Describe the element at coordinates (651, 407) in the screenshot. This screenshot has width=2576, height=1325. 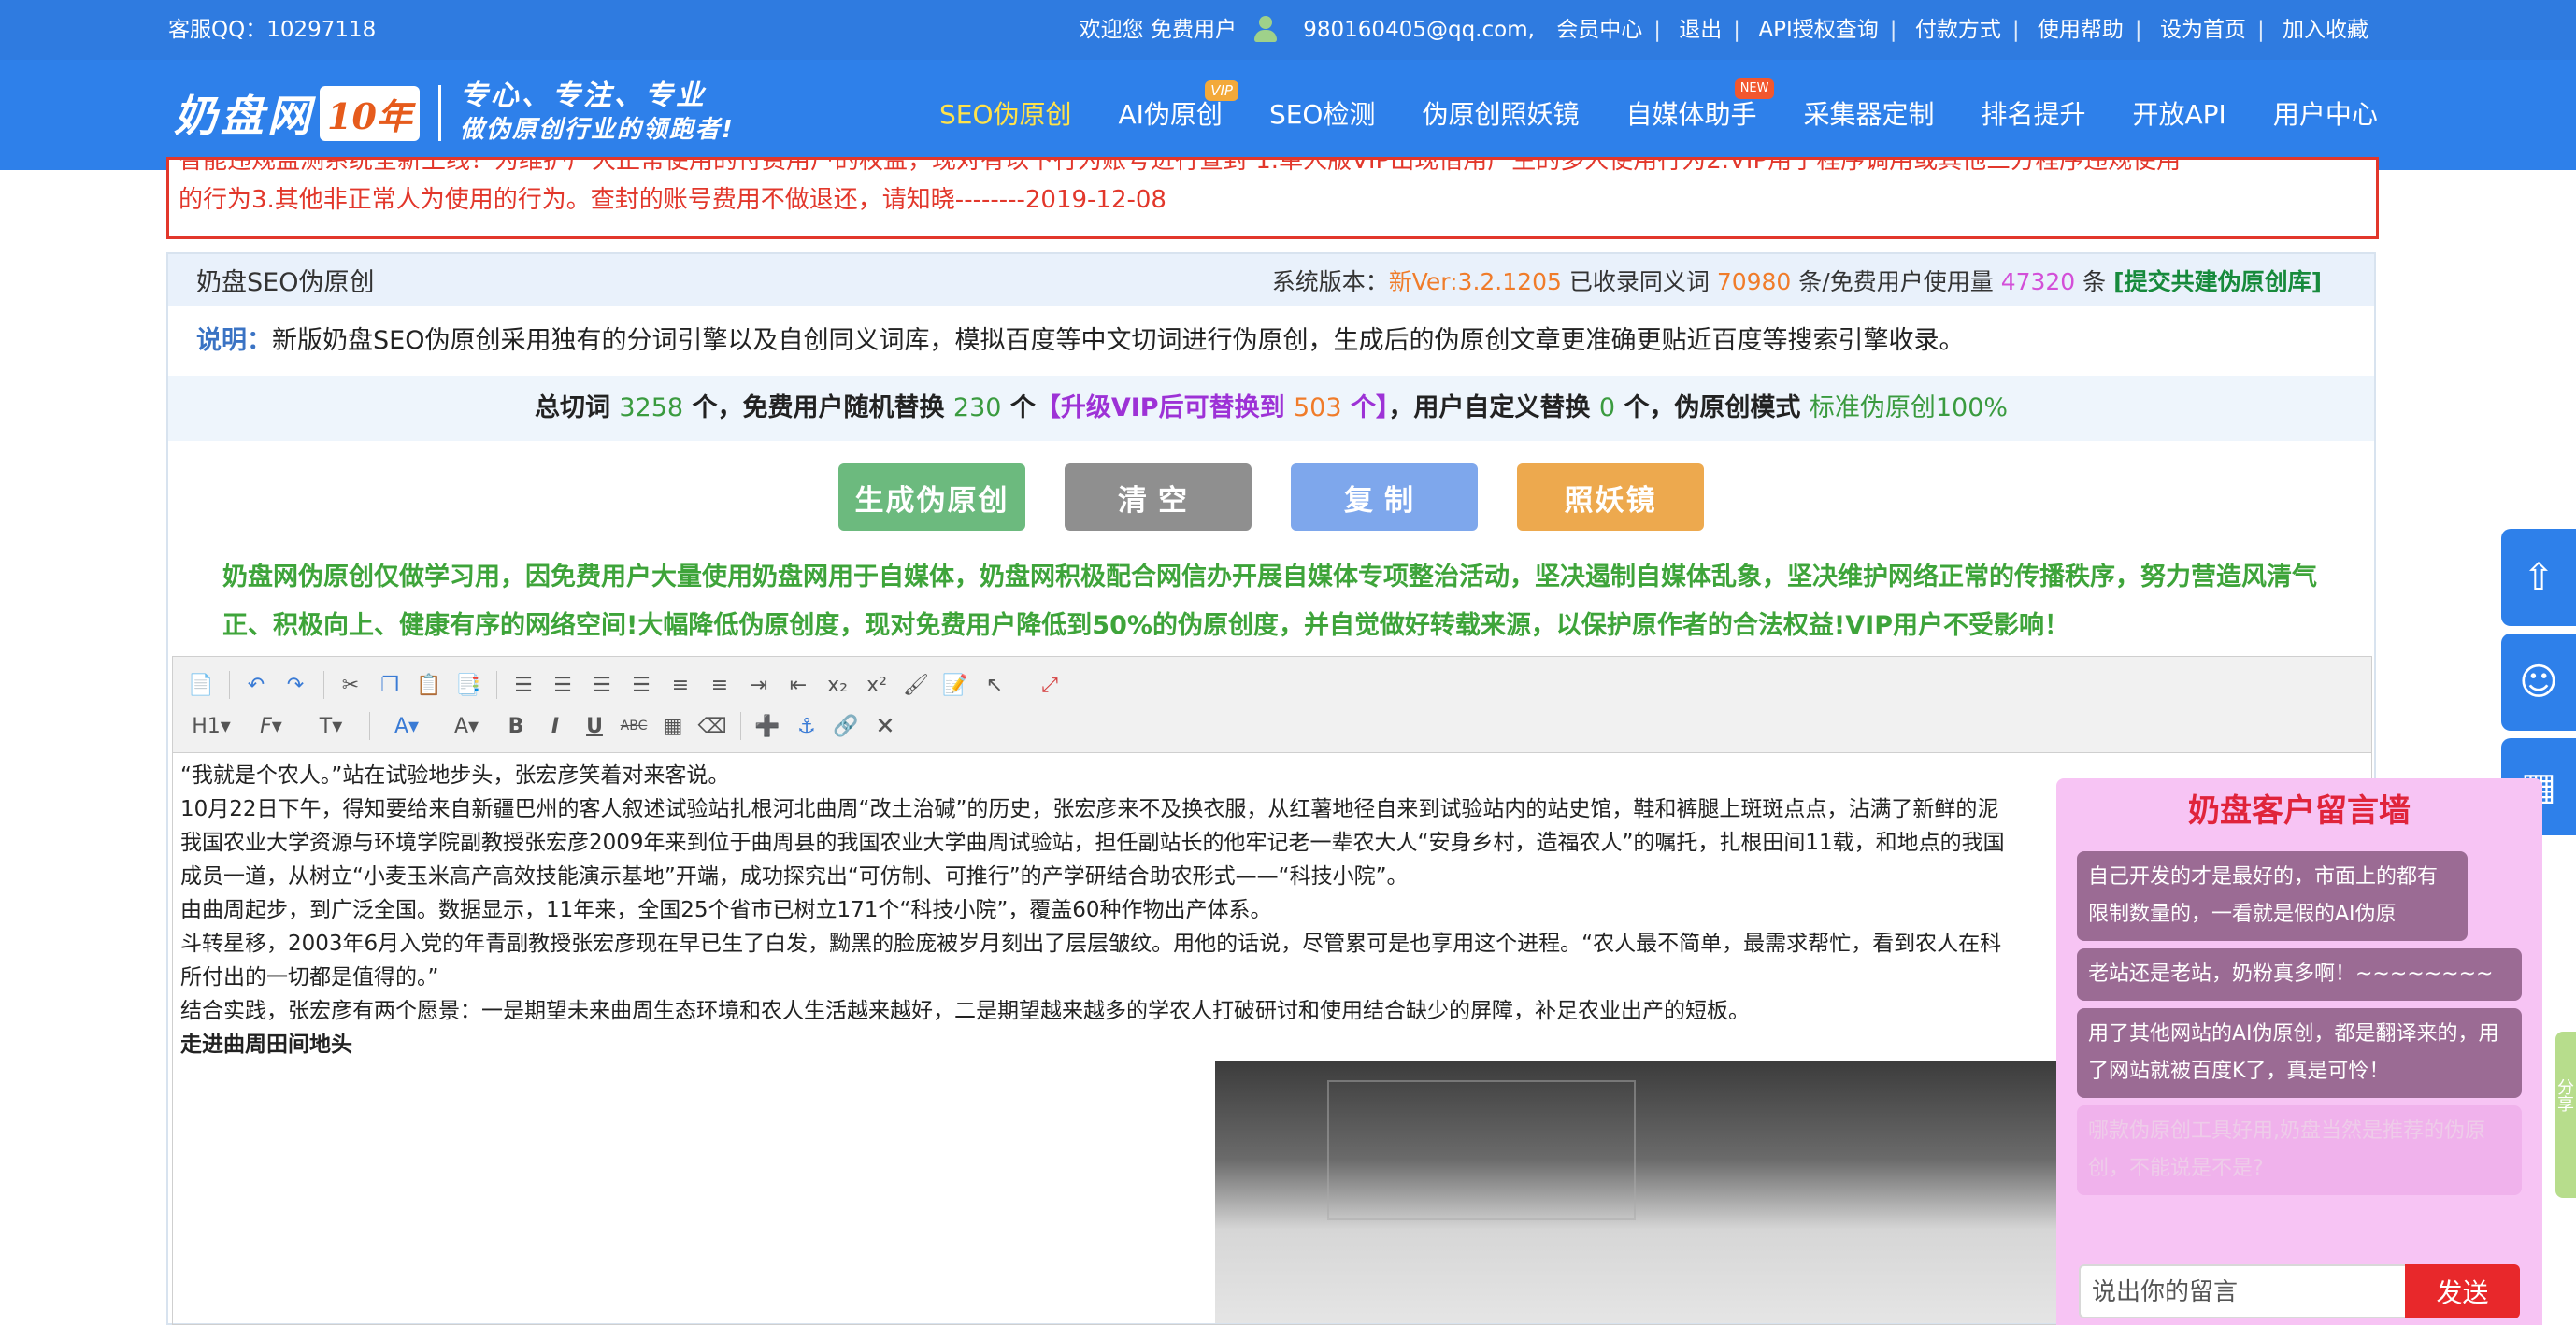
I see `summary-total: 3258` at that location.